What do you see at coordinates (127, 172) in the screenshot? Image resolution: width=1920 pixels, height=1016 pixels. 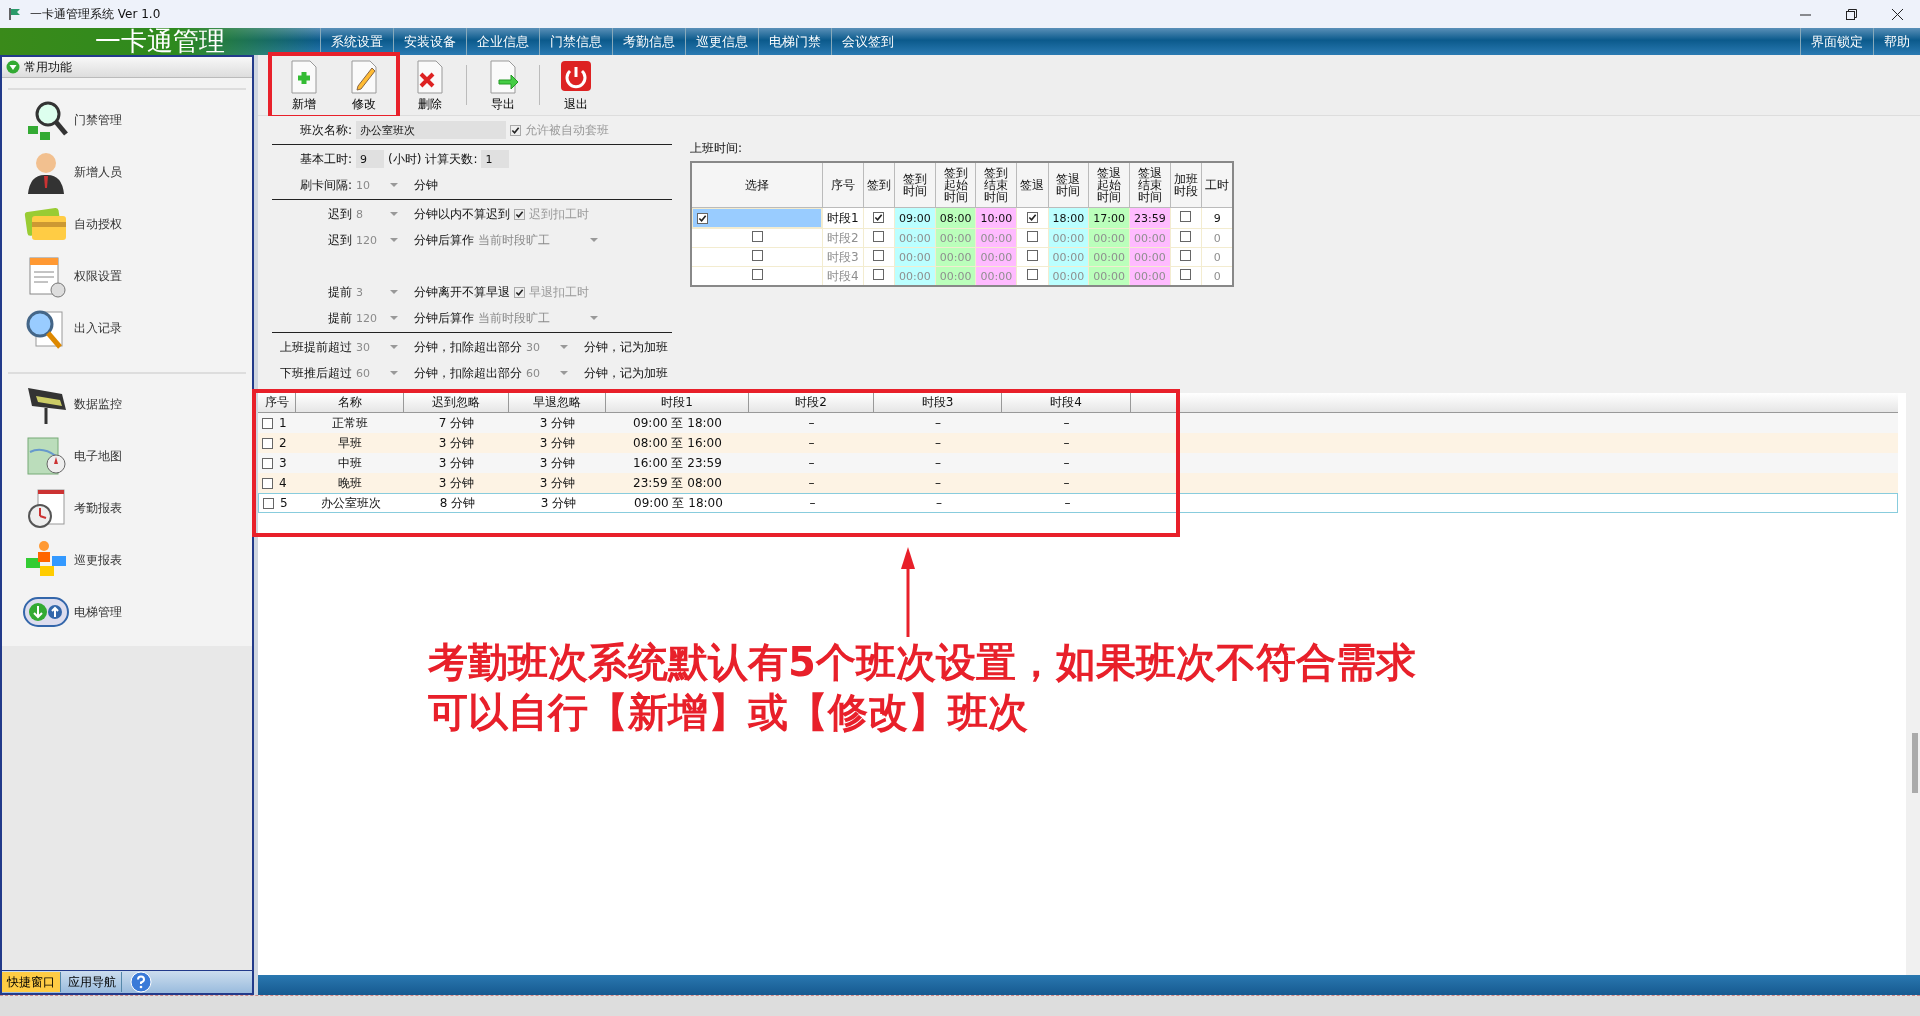 I see `sidebar-item: 新增人员` at bounding box center [127, 172].